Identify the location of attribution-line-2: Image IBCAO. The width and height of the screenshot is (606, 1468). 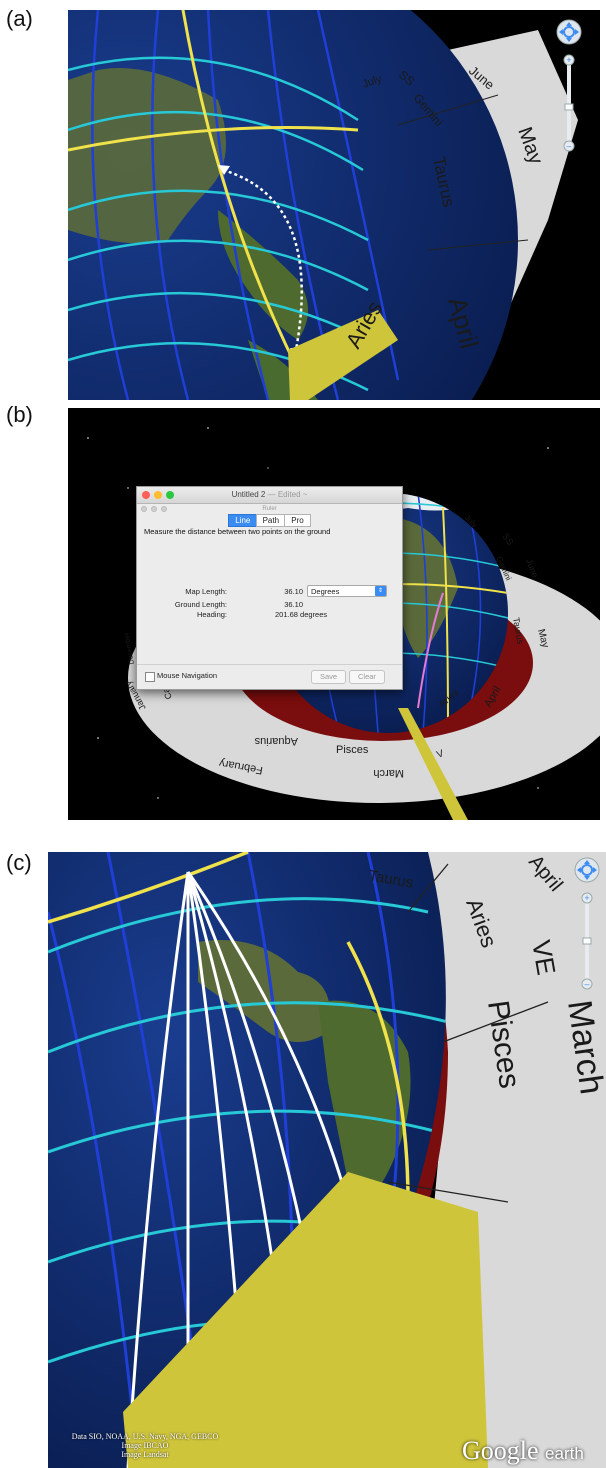
(145, 1445).